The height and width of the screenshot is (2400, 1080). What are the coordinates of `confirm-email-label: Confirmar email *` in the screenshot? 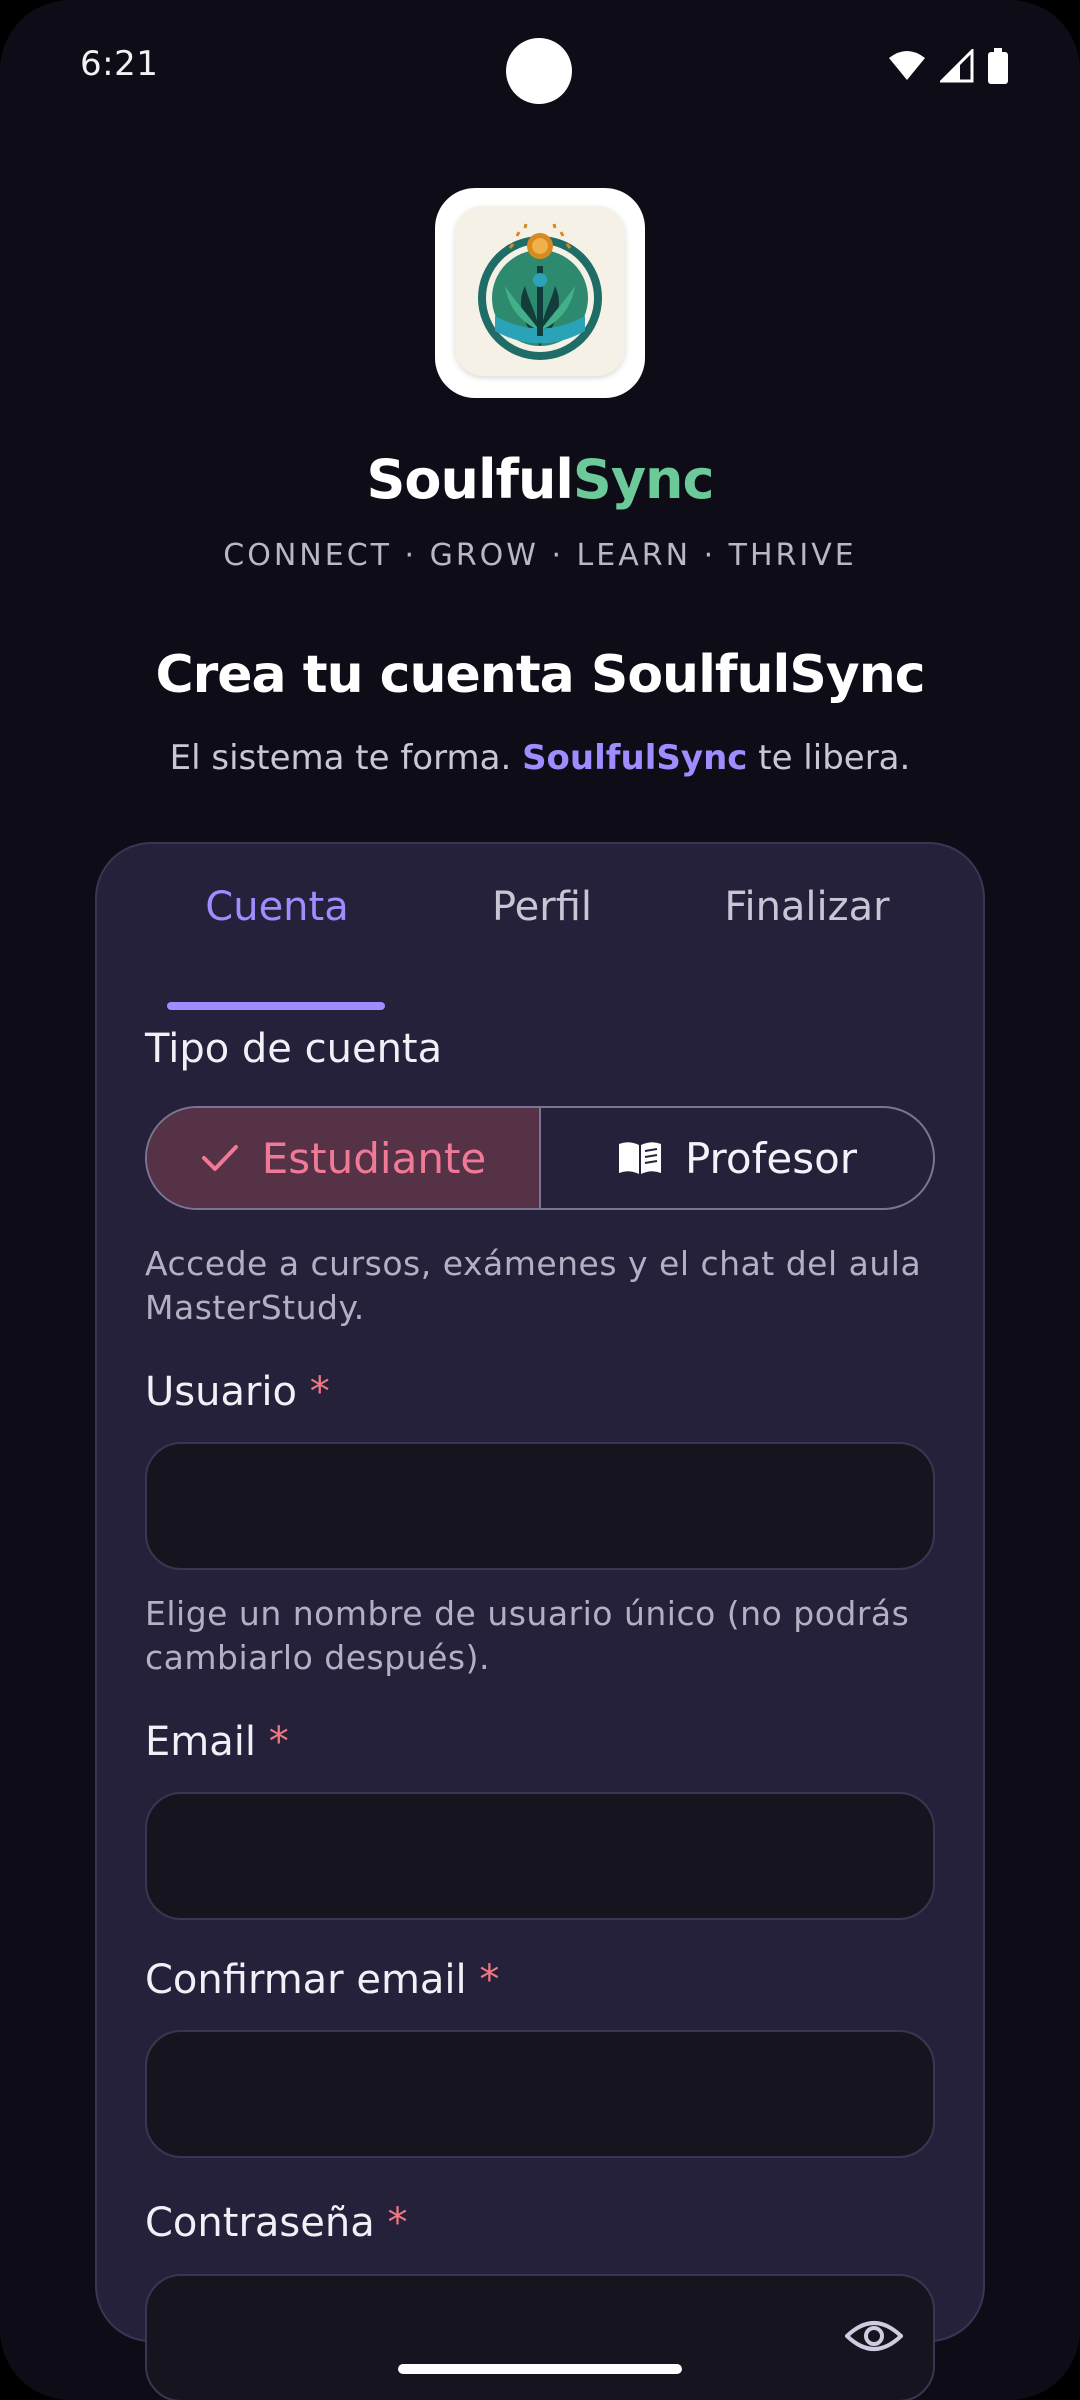 It's located at (322, 1980).